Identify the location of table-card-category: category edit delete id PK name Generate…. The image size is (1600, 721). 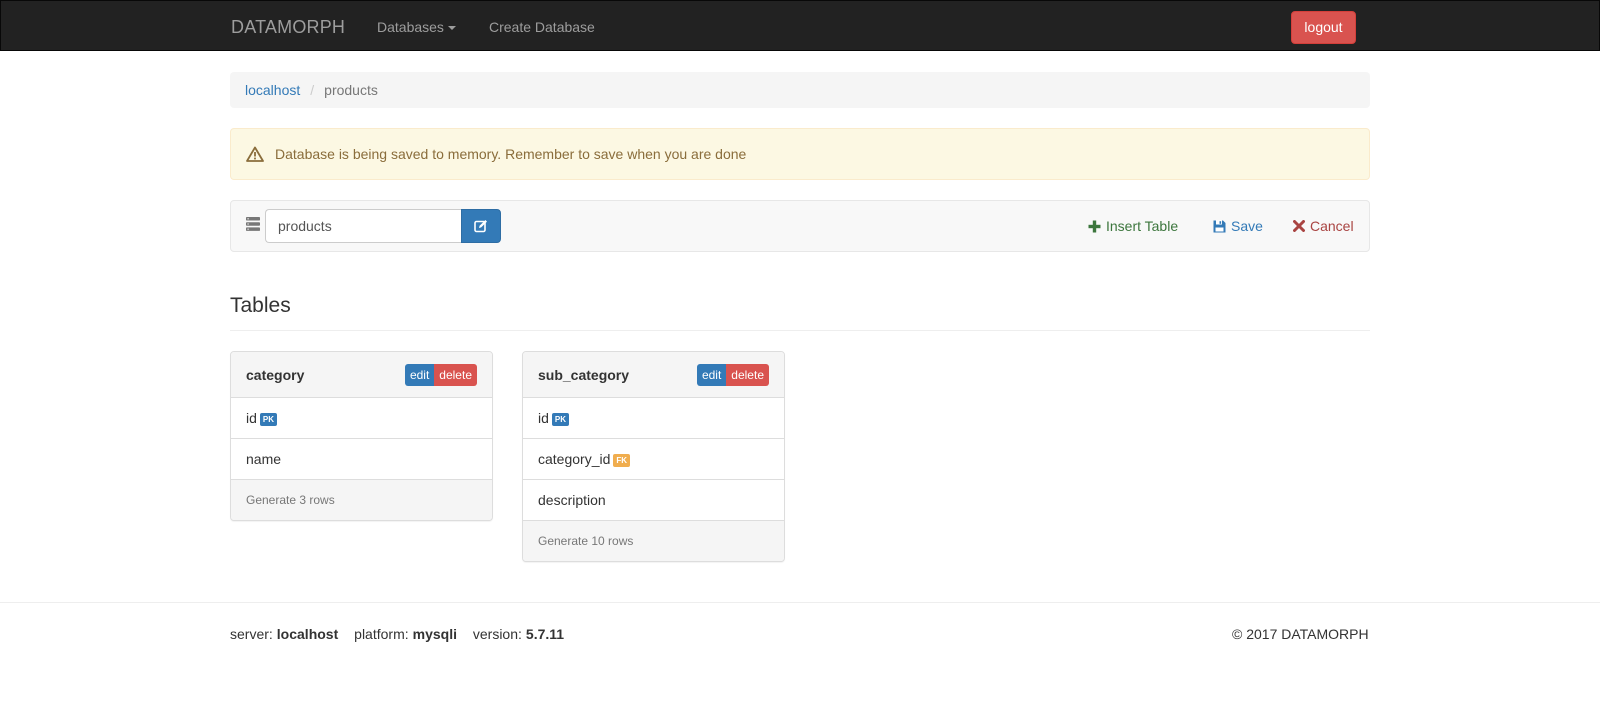
(361, 436).